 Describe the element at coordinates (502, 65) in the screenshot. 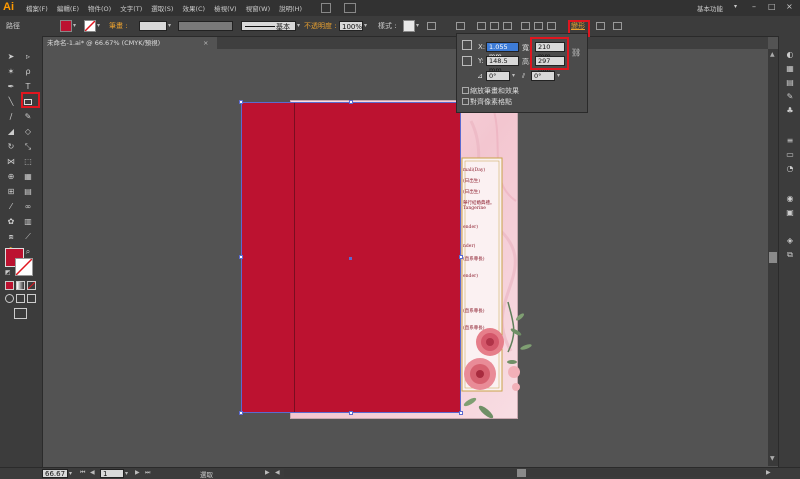

I see `y-field: 148.5 mm` at that location.